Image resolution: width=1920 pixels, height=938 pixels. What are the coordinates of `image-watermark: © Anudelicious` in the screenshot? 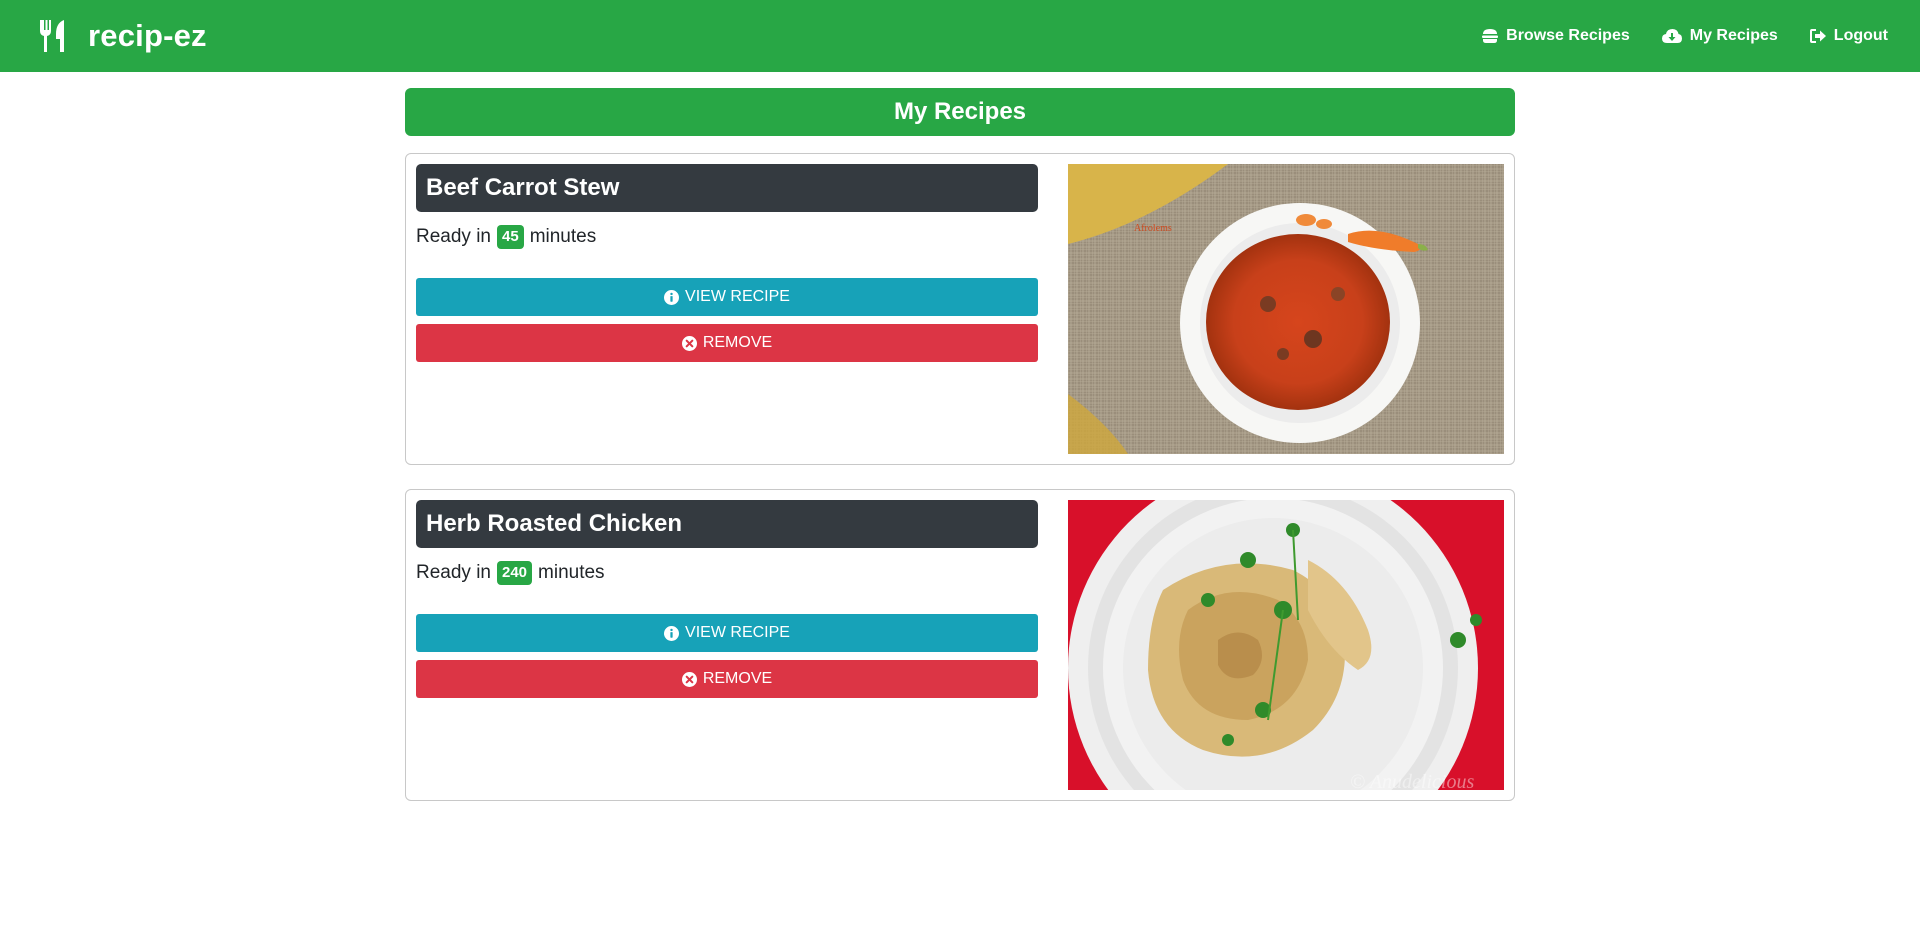 It's located at (1412, 780).